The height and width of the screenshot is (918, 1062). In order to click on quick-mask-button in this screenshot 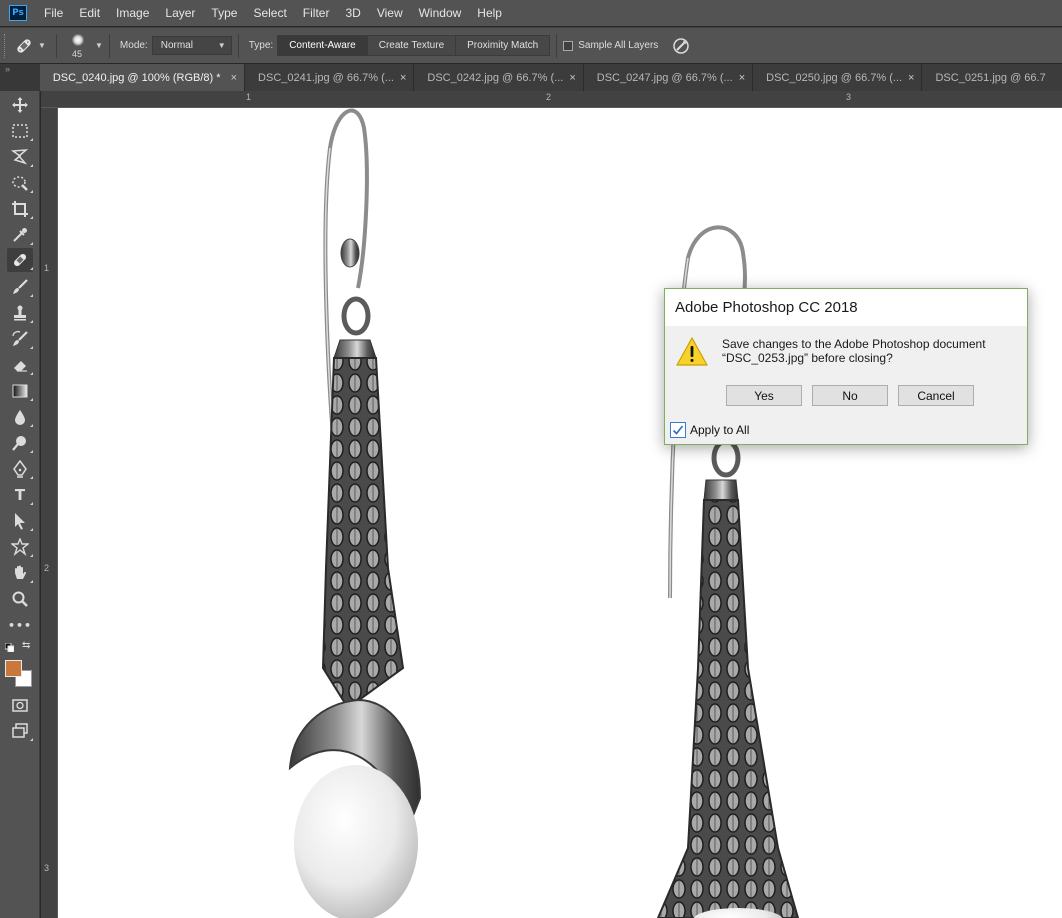, I will do `click(20, 705)`.